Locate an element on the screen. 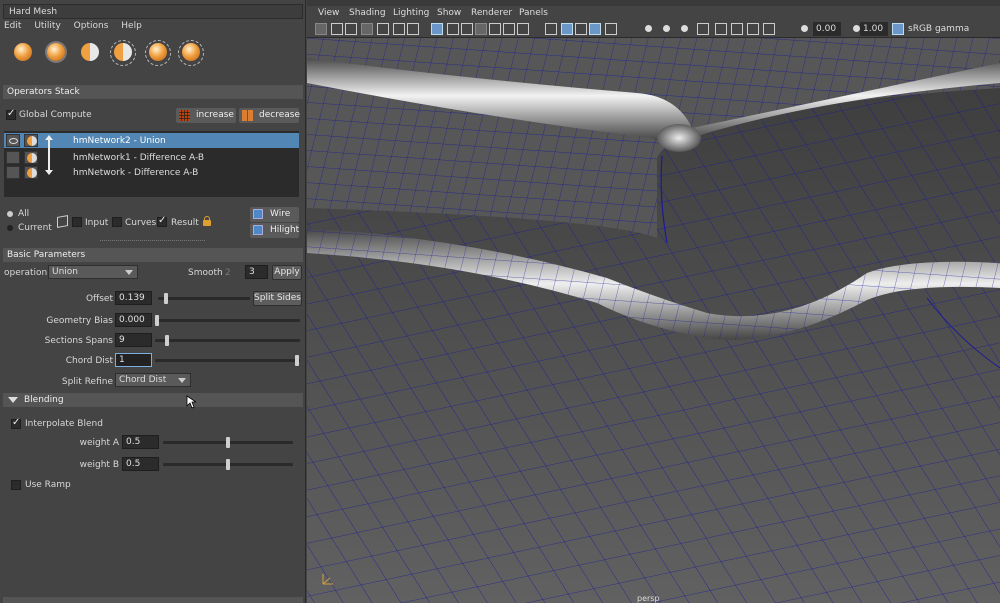 Image resolution: width=1000 pixels, height=603 pixels. color-management-icon is located at coordinates (898, 29).